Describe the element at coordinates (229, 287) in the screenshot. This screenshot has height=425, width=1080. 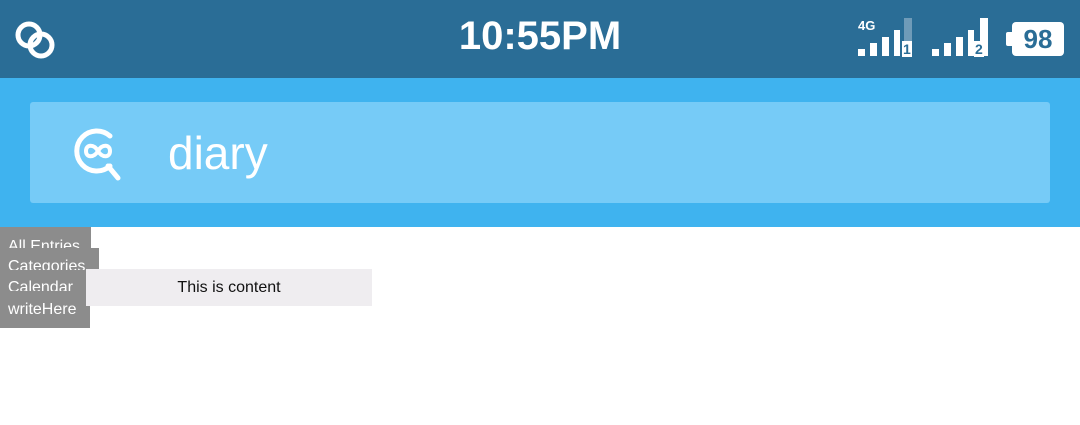
I see `content-text: This is content` at that location.